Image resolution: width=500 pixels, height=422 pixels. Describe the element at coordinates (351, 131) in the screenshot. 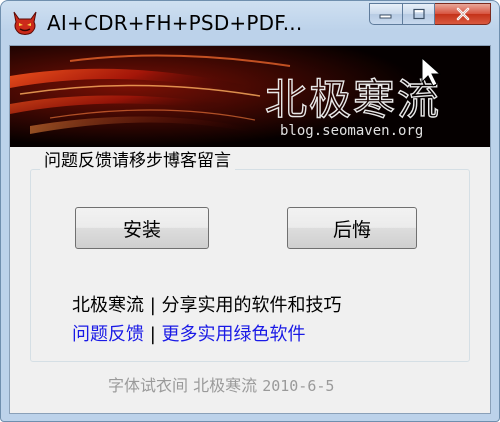

I see `banner-url: blog.seomaven.org` at that location.